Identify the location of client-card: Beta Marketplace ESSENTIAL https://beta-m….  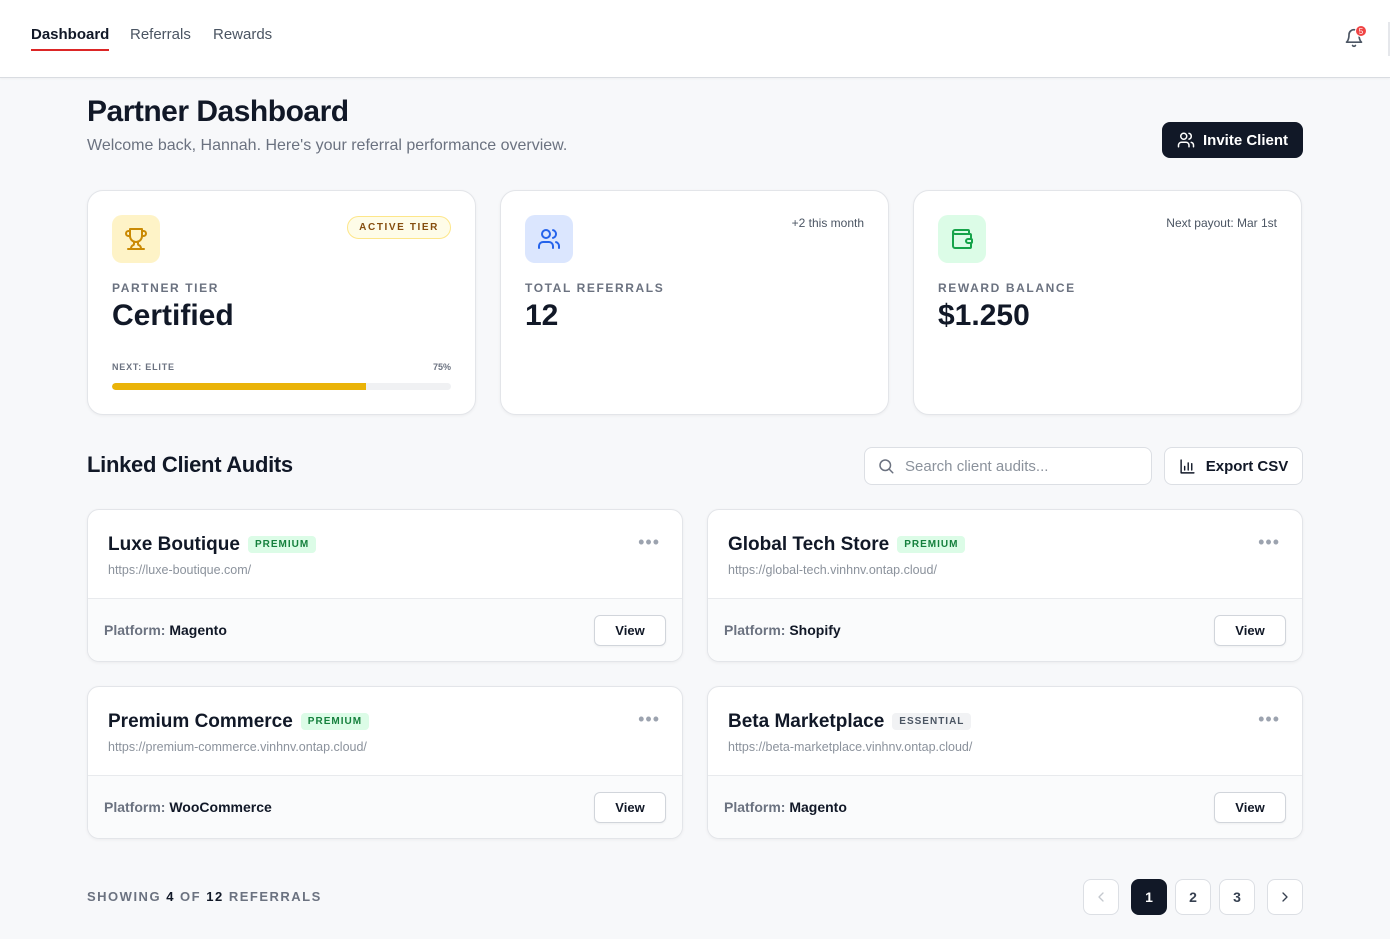
(1005, 762).